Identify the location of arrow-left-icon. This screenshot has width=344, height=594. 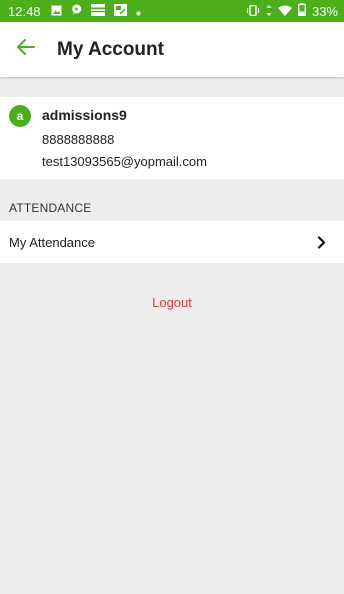
(26, 49).